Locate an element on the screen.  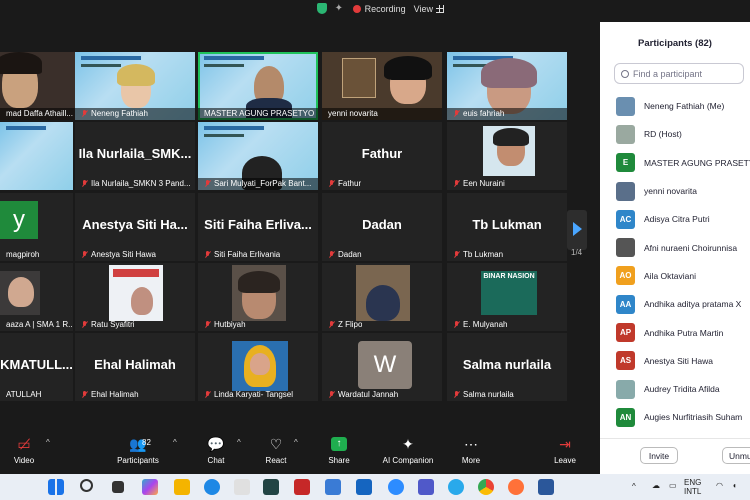
chat-options-caret: ^ is located at coordinates (239, 442).